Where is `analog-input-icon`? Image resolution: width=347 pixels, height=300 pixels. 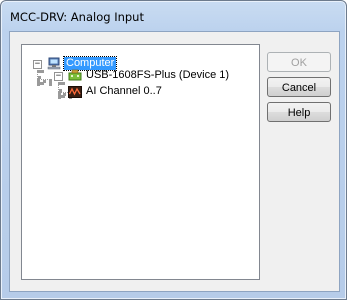 analog-input-icon is located at coordinates (75, 93).